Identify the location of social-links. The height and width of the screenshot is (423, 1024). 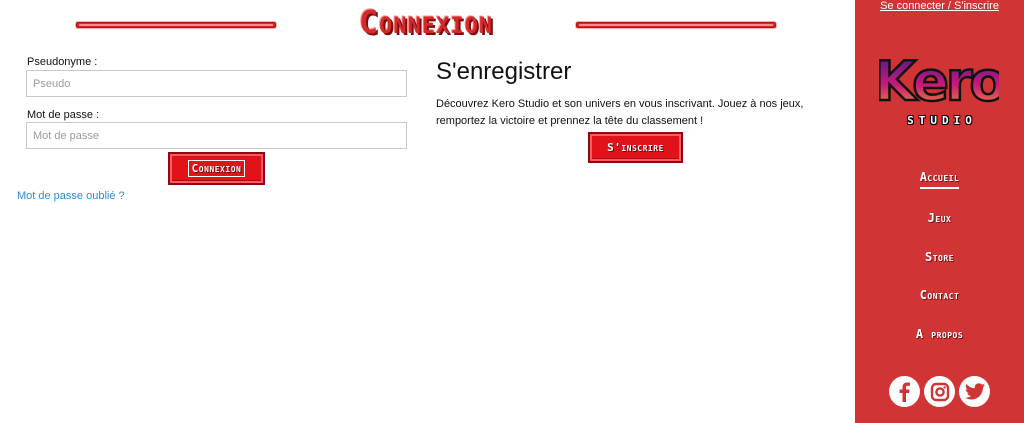
(941, 392).